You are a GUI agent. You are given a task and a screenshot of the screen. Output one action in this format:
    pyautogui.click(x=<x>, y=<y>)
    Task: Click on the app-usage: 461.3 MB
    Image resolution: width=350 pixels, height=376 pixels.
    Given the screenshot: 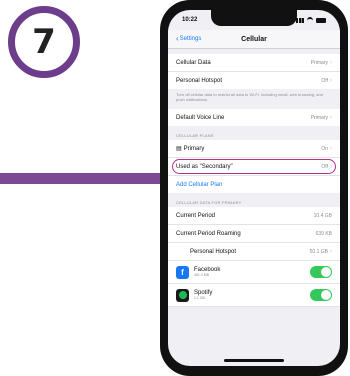 What is the action you would take?
    pyautogui.click(x=201, y=275)
    